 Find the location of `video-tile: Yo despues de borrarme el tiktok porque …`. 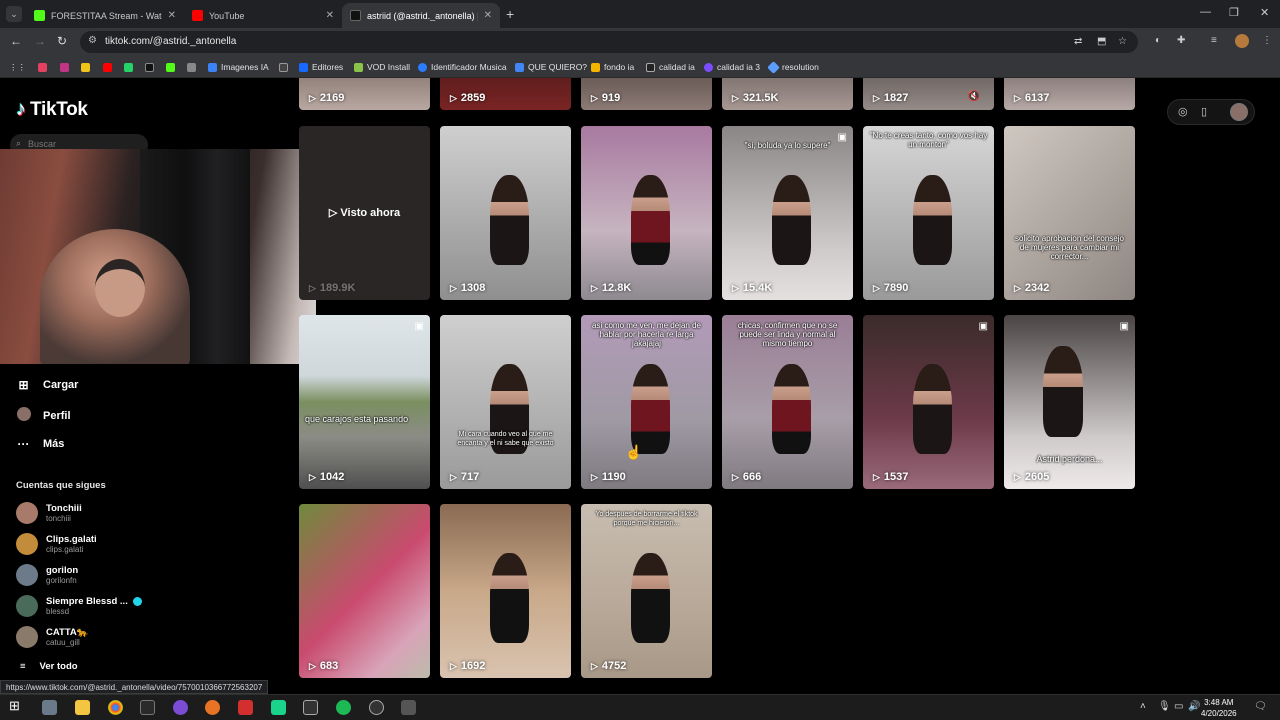

video-tile: Yo despues de borrarme el tiktok porque … is located at coordinates (646, 591).